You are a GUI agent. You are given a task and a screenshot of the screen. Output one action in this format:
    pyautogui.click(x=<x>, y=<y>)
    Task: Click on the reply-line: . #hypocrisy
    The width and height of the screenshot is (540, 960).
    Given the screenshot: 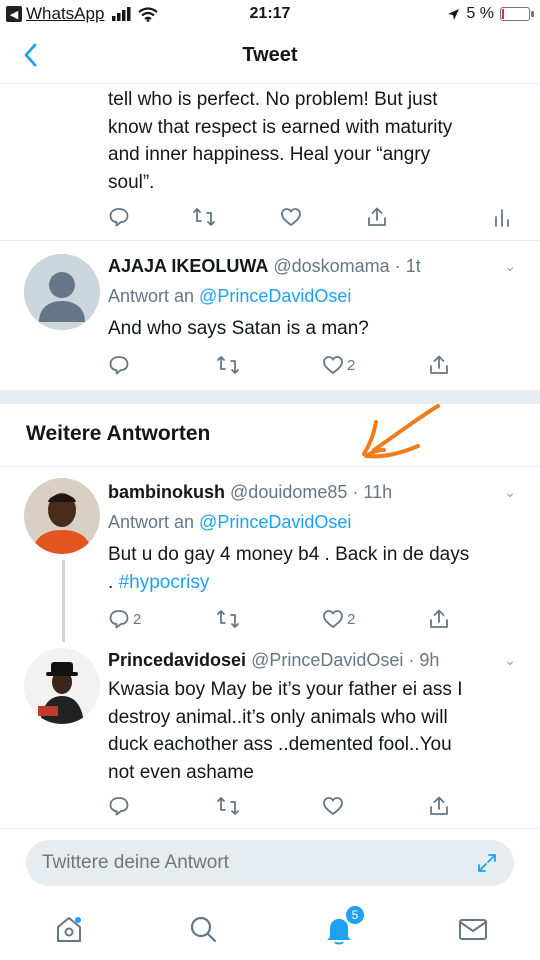 What is the action you would take?
    pyautogui.click(x=313, y=583)
    